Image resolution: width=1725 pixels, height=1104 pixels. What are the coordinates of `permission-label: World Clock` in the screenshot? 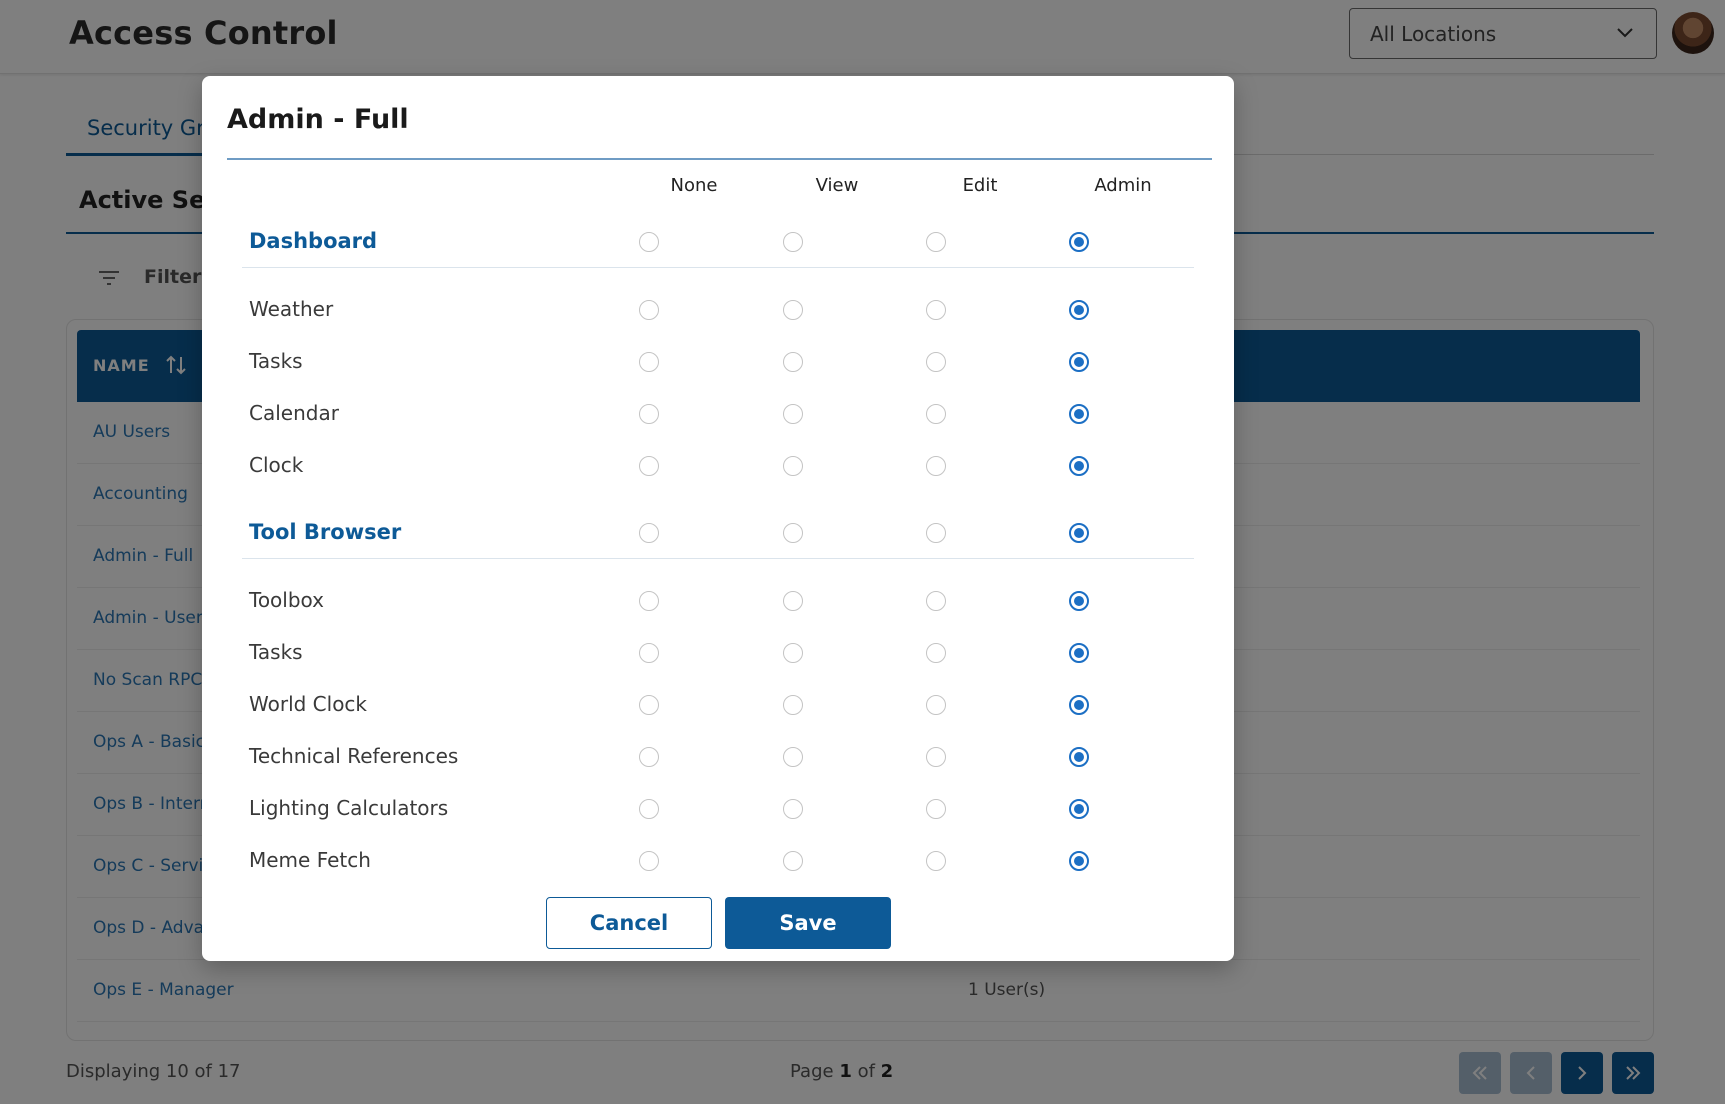 It's located at (308, 704).